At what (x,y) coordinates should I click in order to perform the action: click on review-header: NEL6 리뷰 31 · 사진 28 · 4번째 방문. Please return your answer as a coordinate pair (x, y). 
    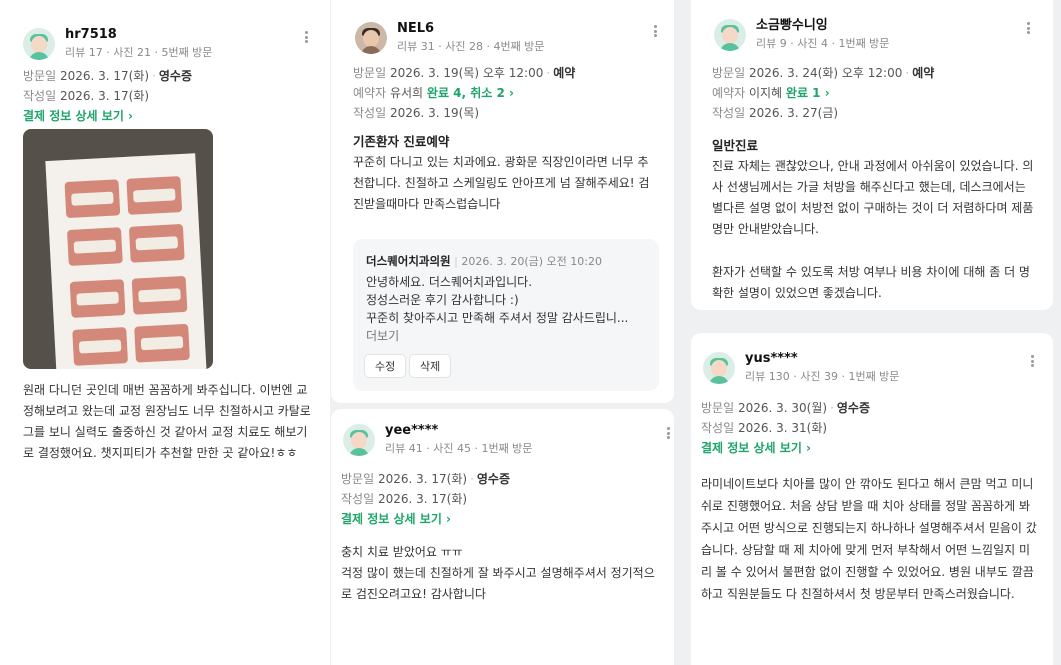
    Looking at the image, I should click on (449, 37).